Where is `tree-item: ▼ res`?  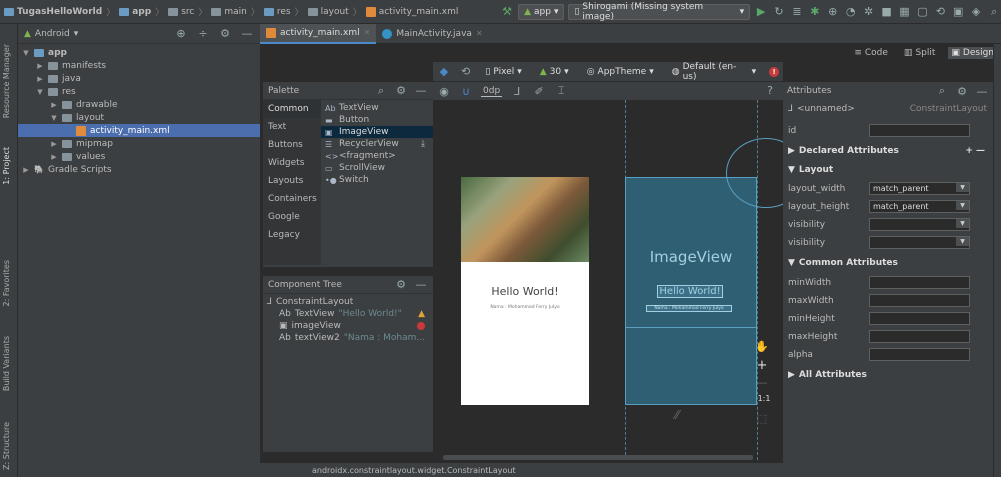 tree-item: ▼ res is located at coordinates (139, 91).